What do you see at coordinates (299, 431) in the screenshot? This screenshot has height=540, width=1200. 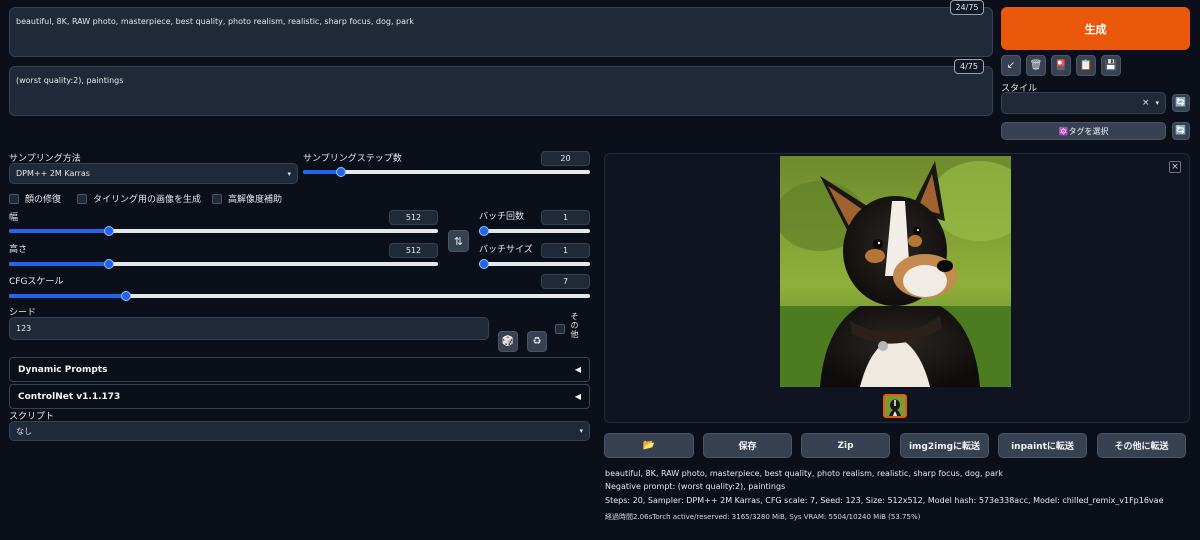 I see `script-dropdown: なし ▾` at bounding box center [299, 431].